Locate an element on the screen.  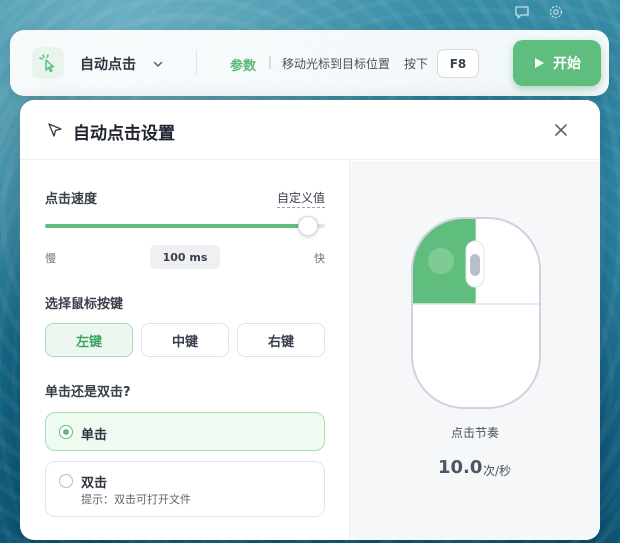
click-rate-value: 10.0 is located at coordinates (460, 467).